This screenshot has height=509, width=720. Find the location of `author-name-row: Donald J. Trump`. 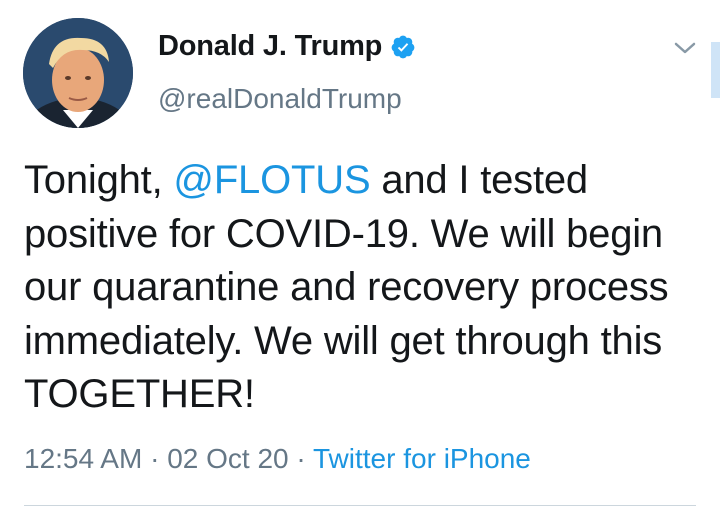

author-name-row: Donald J. Trump is located at coordinates (287, 46).